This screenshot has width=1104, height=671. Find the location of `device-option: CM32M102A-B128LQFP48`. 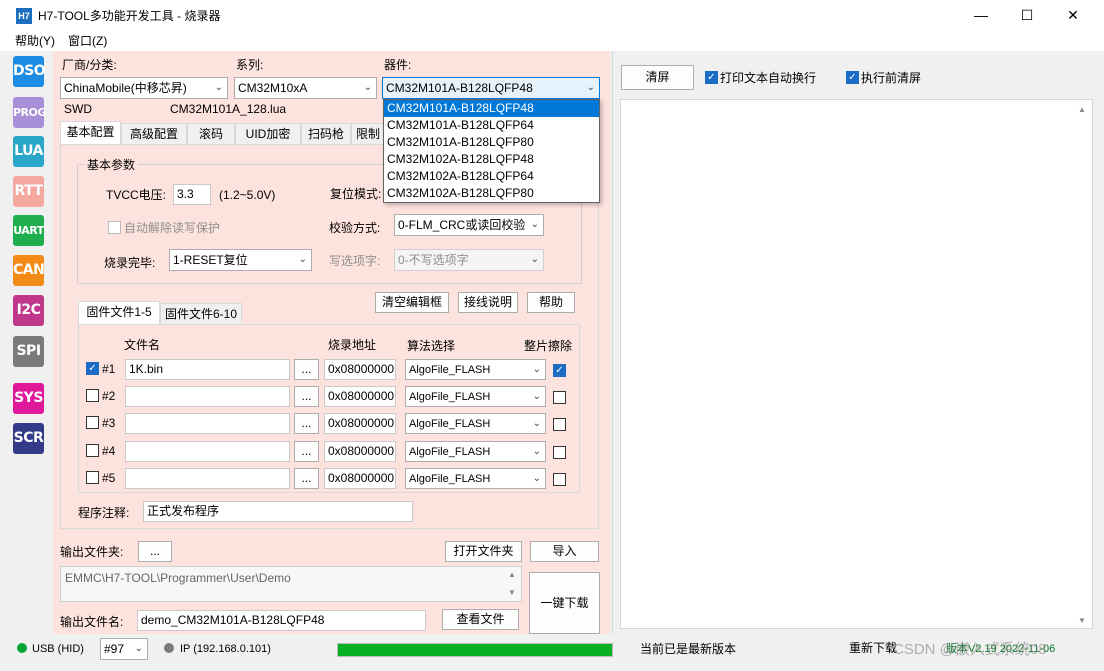

device-option: CM32M102A-B128LQFP48 is located at coordinates (491, 159).